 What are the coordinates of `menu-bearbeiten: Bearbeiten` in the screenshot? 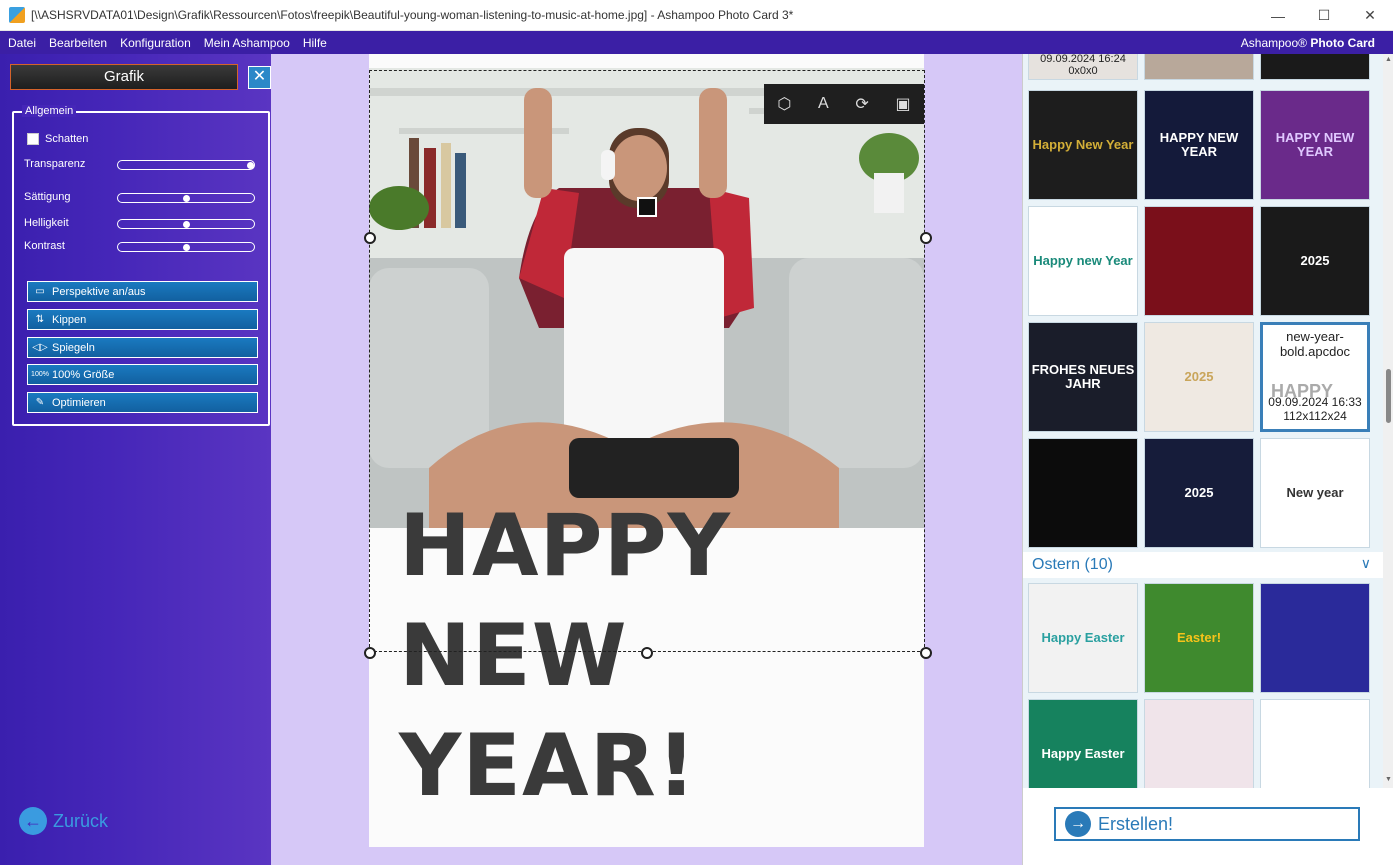 It's located at (78, 43).